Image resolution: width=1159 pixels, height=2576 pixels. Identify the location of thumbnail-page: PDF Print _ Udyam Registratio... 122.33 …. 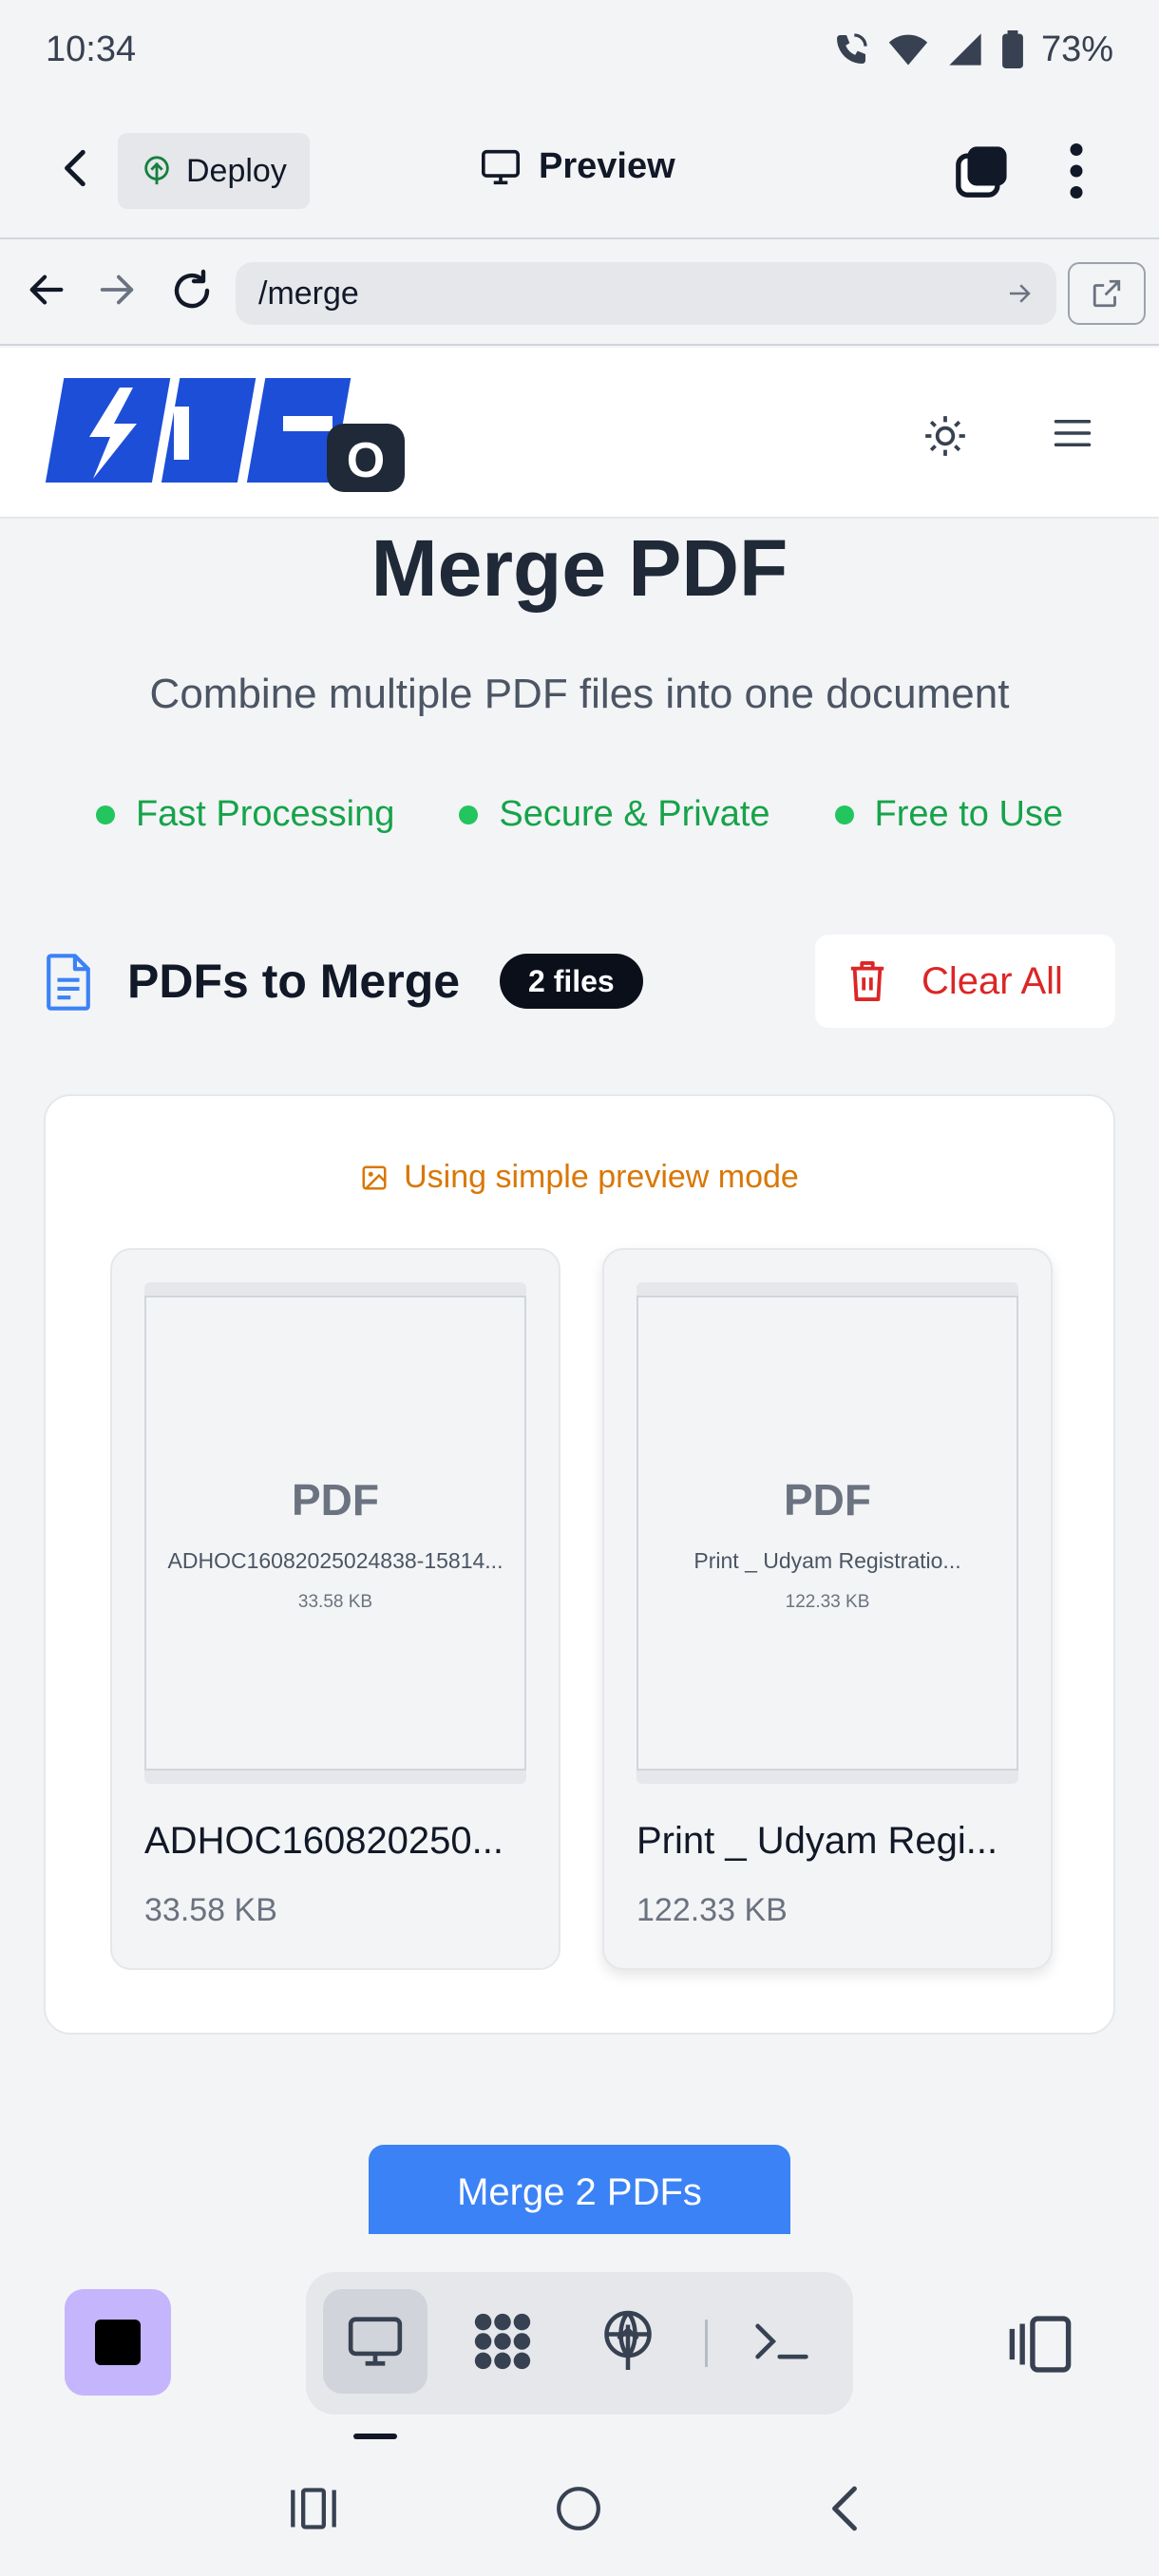
(827, 1533).